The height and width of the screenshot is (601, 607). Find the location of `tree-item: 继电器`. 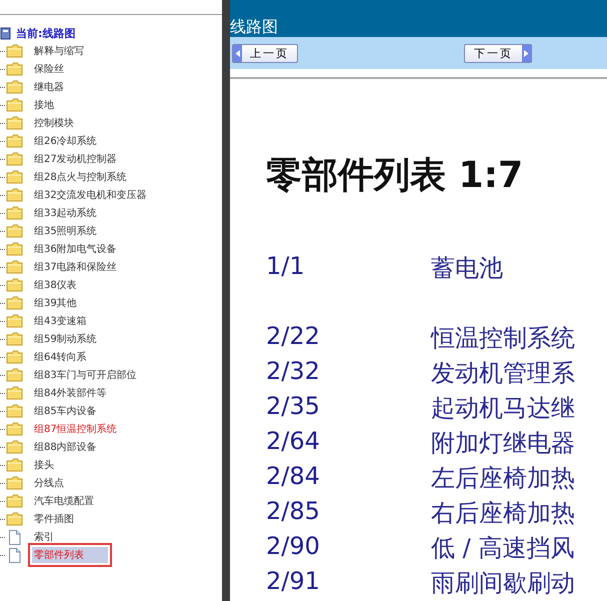

tree-item: 继电器 is located at coordinates (49, 87).